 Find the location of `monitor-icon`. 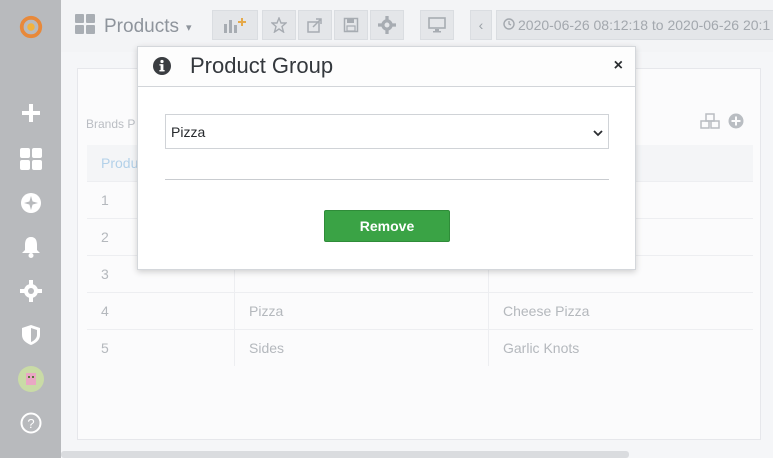

monitor-icon is located at coordinates (437, 25).